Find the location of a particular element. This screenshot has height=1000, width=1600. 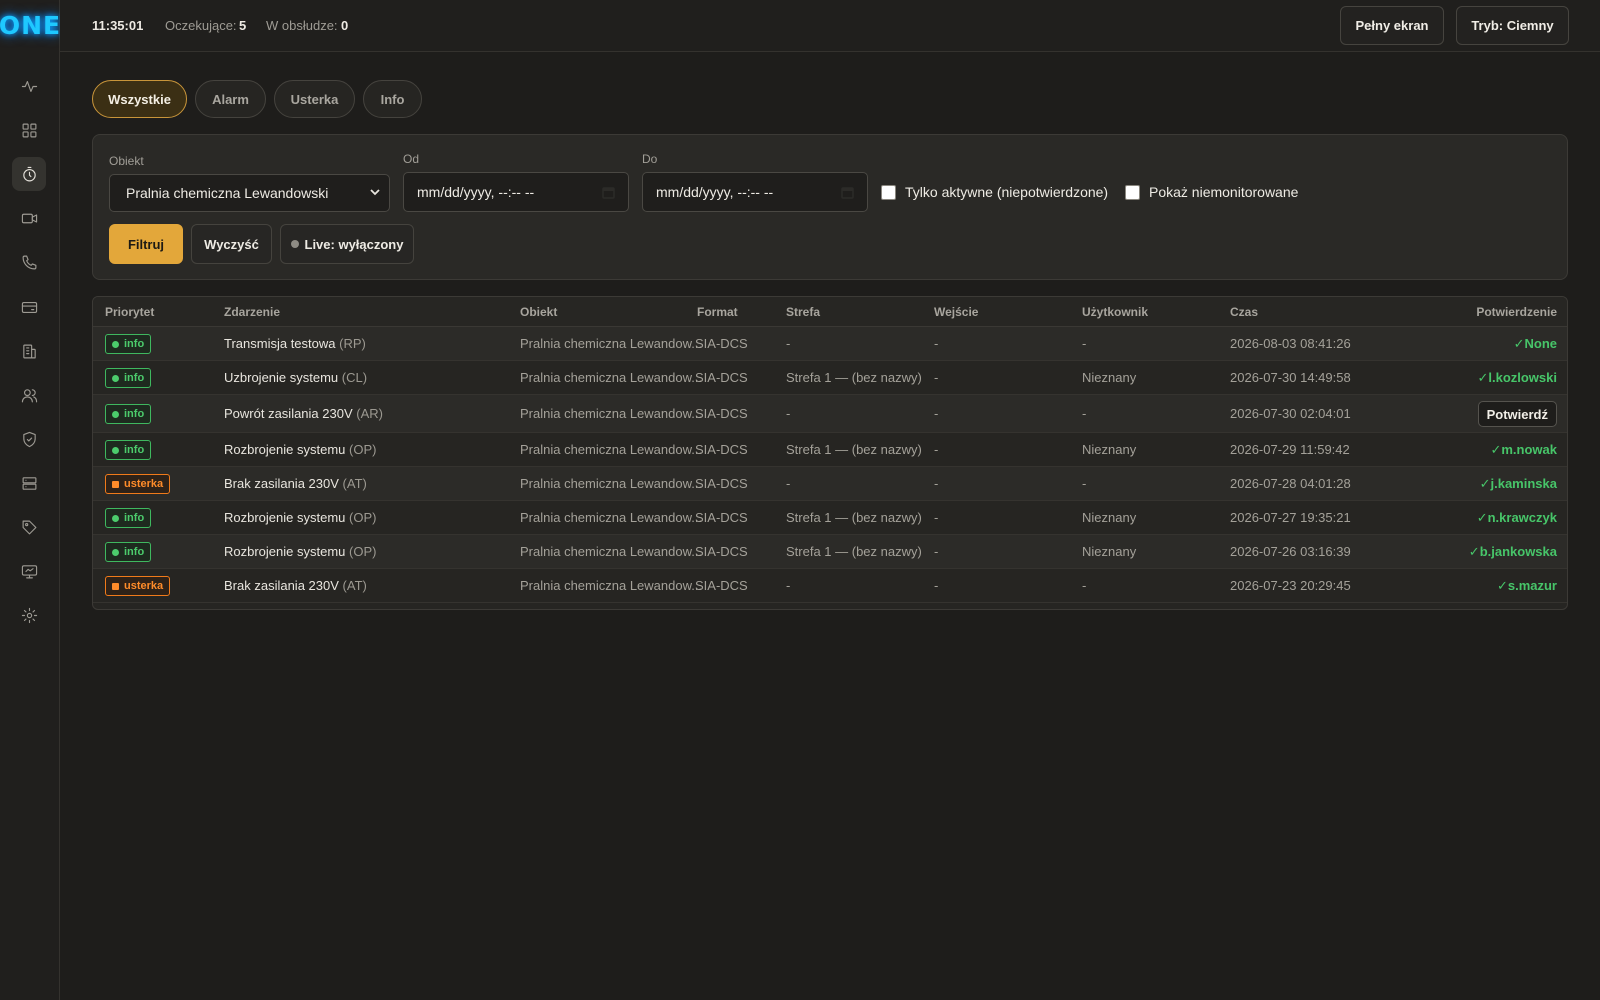

server-icon is located at coordinates (29, 483).